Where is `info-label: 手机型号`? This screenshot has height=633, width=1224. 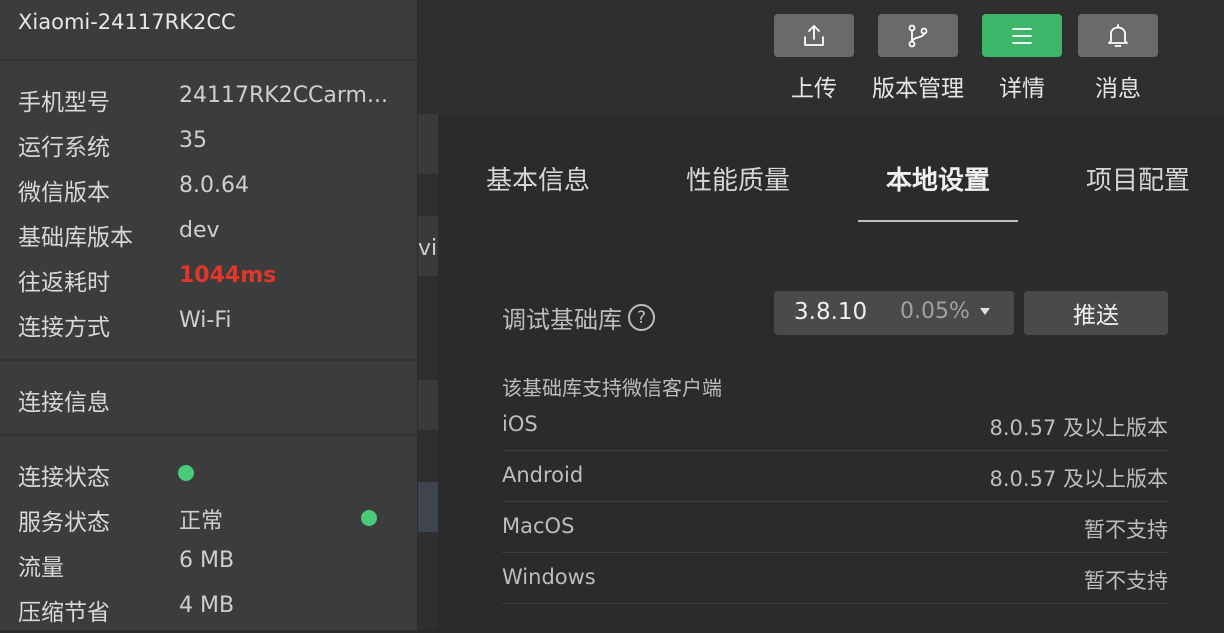
info-label: 手机型号 is located at coordinates (64, 103).